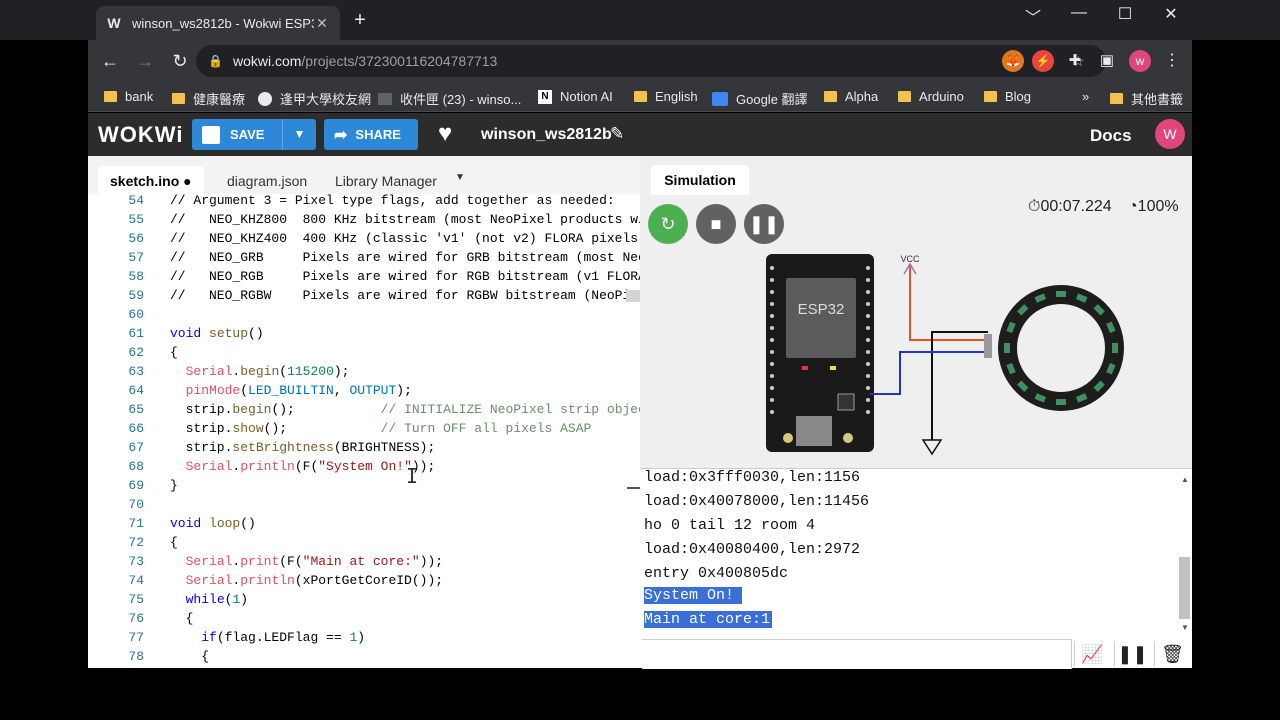  I want to click on vcc-label: VCC, so click(910, 259).